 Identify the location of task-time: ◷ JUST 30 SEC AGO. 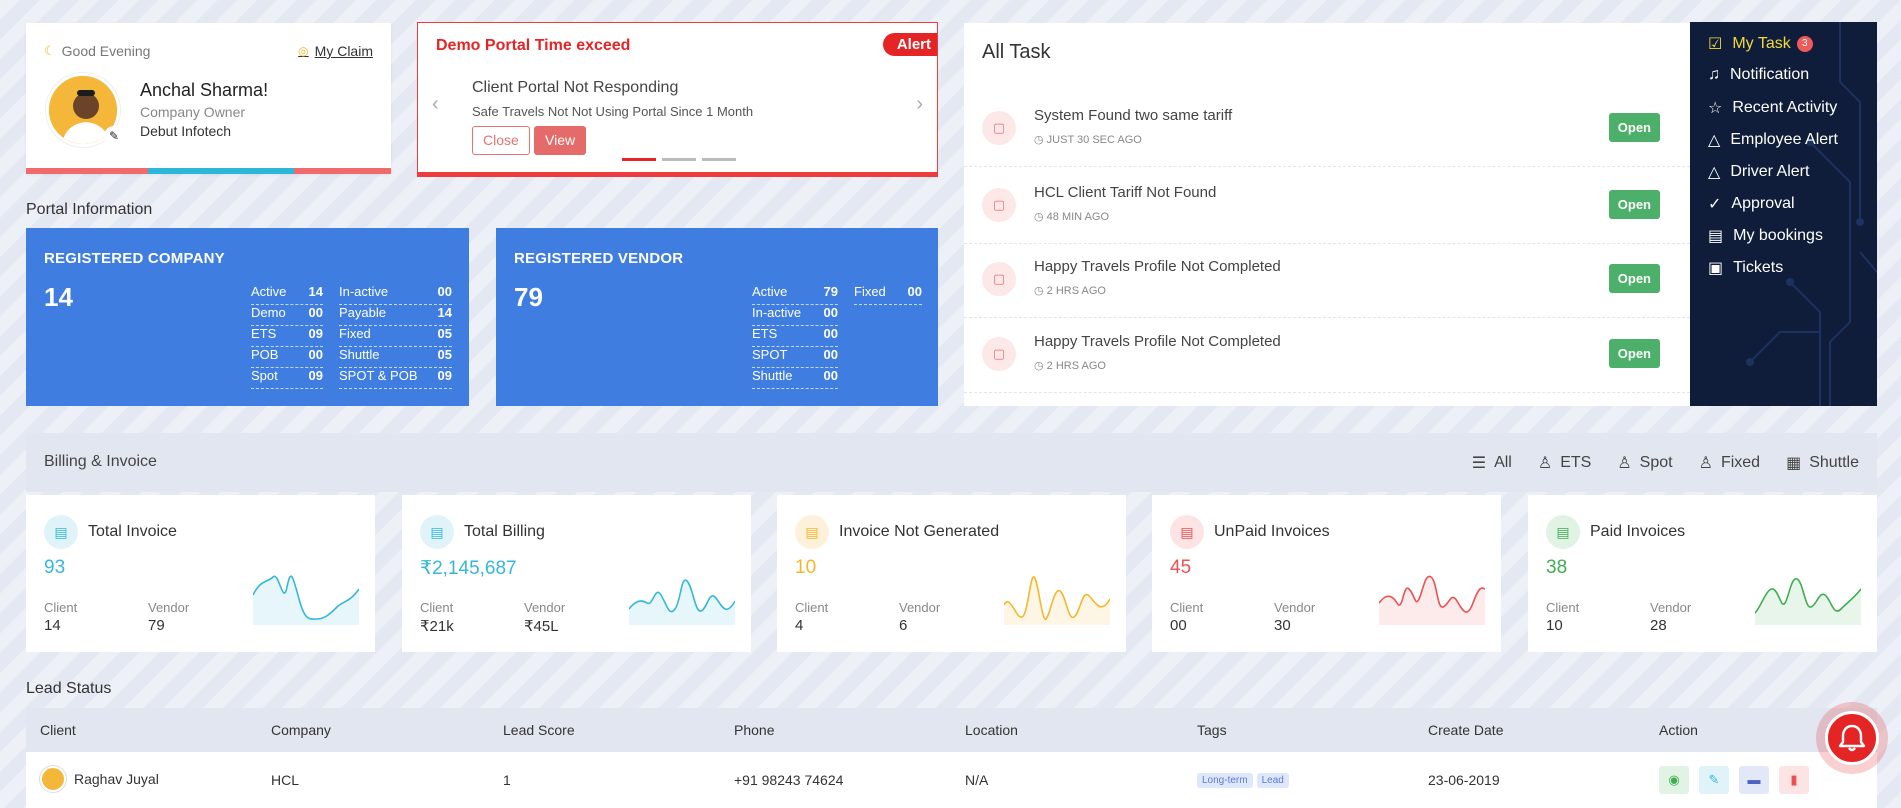
(1088, 140).